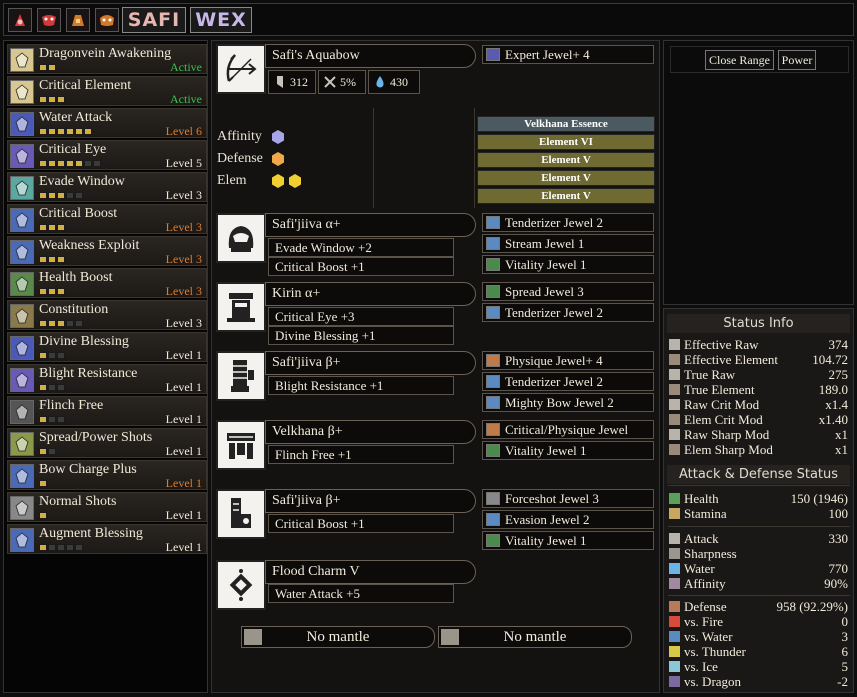 Image resolution: width=857 pixels, height=697 pixels. What do you see at coordinates (107, 123) in the screenshot?
I see `skill-row: Water Attack Level 6` at bounding box center [107, 123].